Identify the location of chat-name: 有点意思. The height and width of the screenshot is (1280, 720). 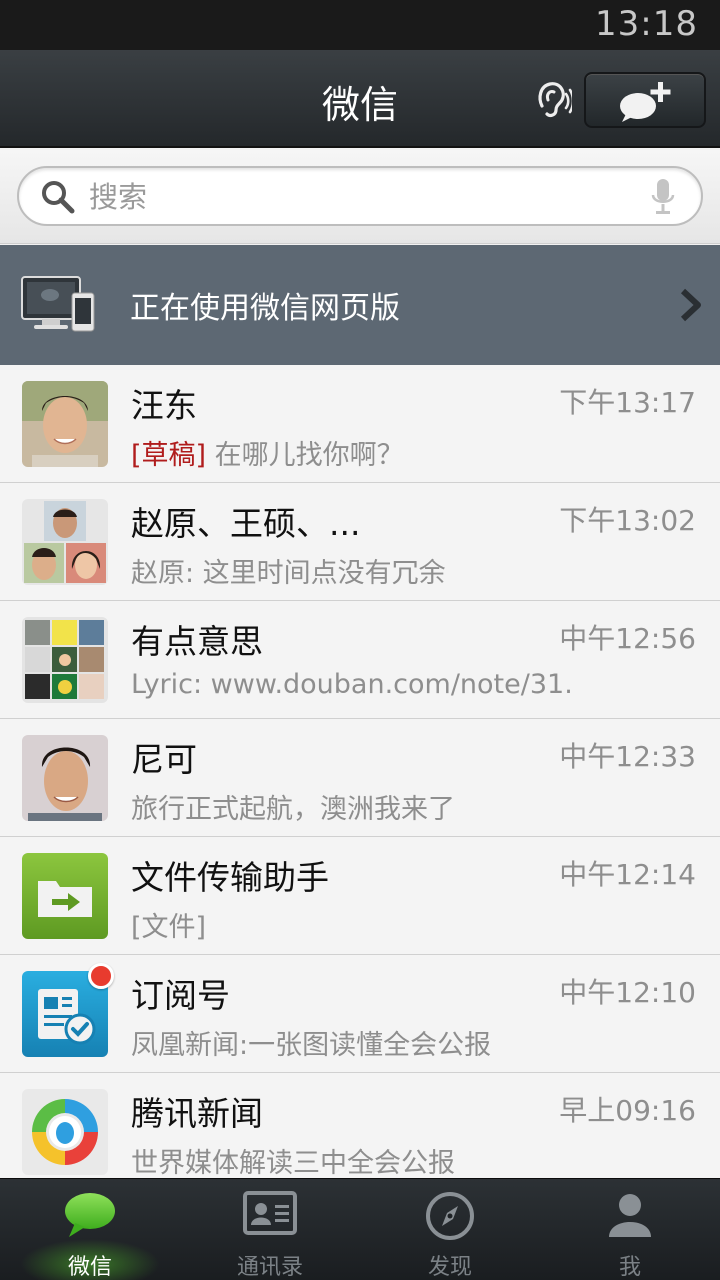
(197, 641).